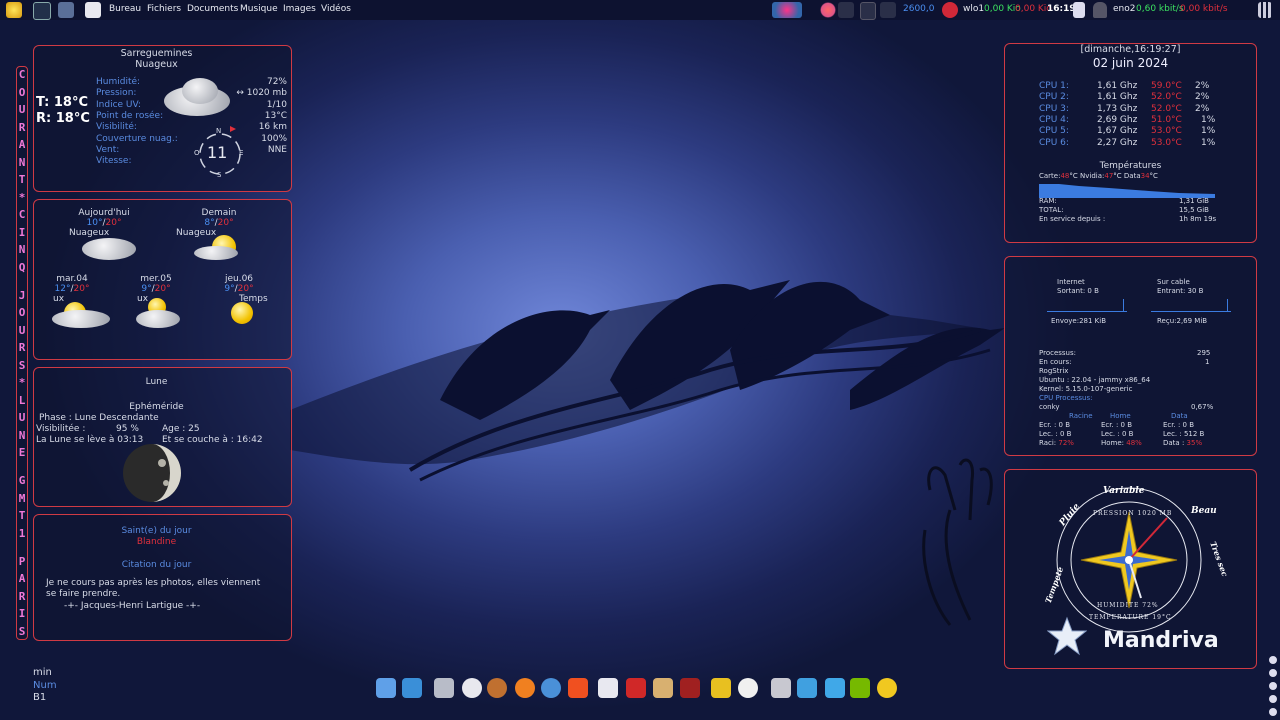 Image resolution: width=1280 pixels, height=720 pixels. What do you see at coordinates (14, 10) in the screenshot?
I see `start-menu-icon` at bounding box center [14, 10].